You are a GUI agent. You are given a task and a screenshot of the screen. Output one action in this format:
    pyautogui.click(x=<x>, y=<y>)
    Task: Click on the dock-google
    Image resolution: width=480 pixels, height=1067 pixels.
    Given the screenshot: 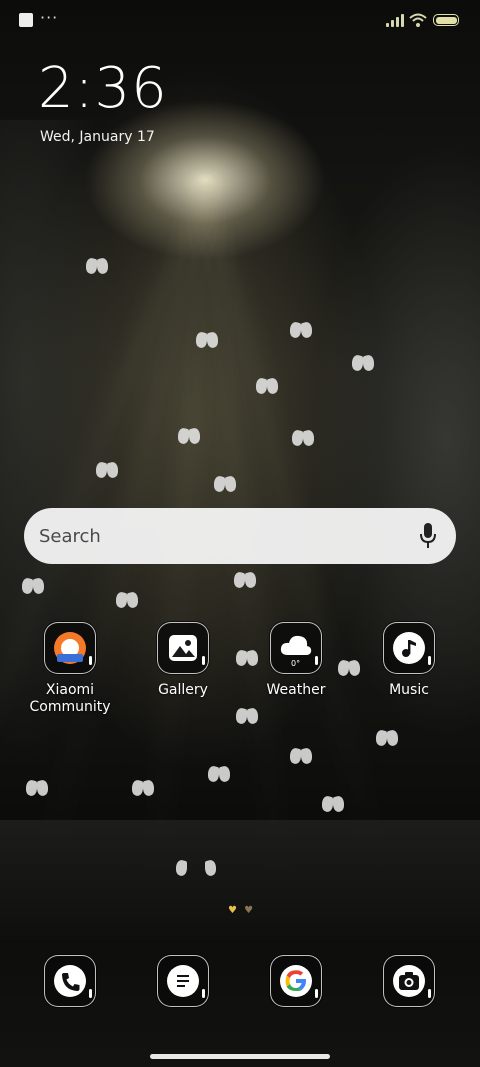 What is the action you would take?
    pyautogui.click(x=296, y=981)
    